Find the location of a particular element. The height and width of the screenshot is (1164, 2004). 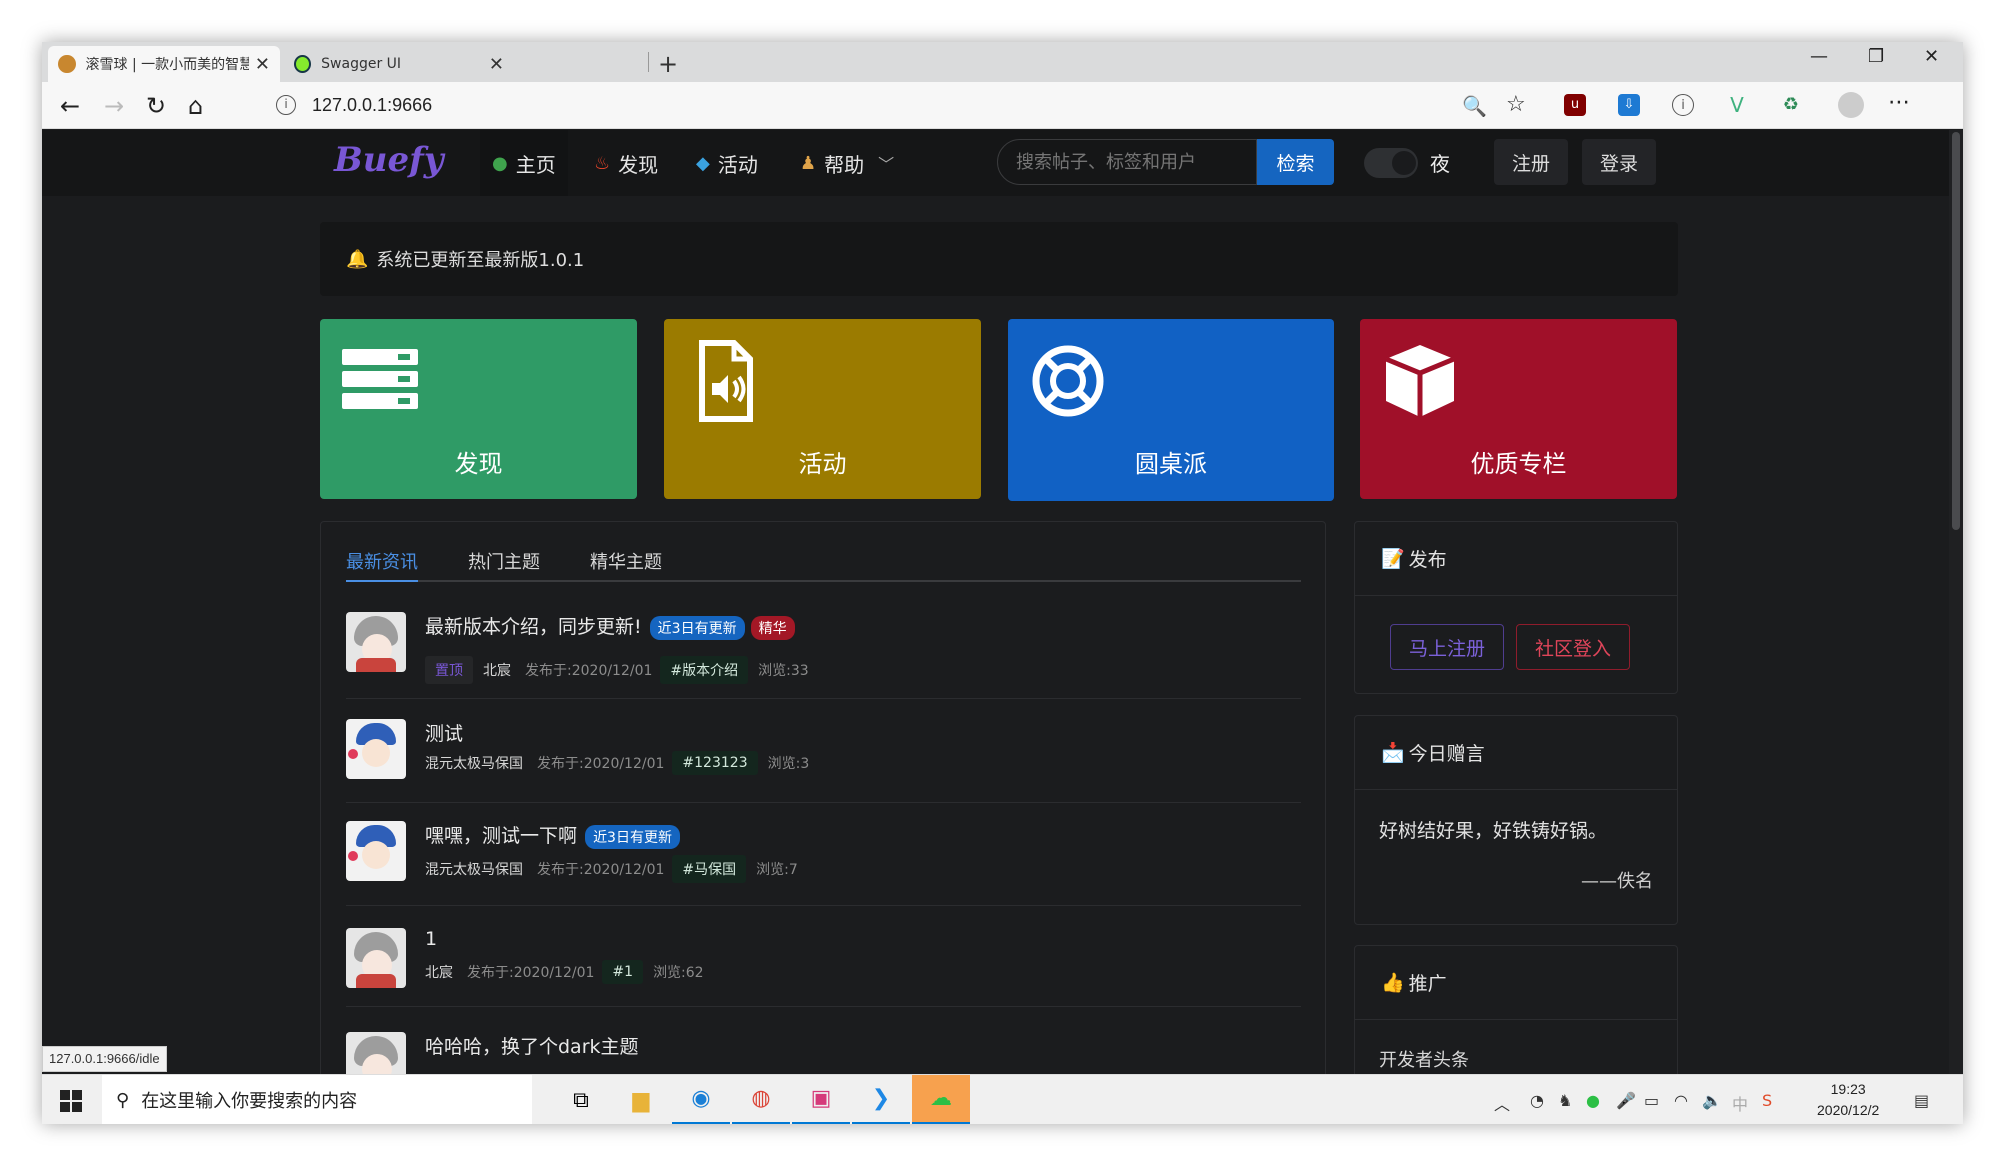

card-label: 活动 is located at coordinates (822, 464).